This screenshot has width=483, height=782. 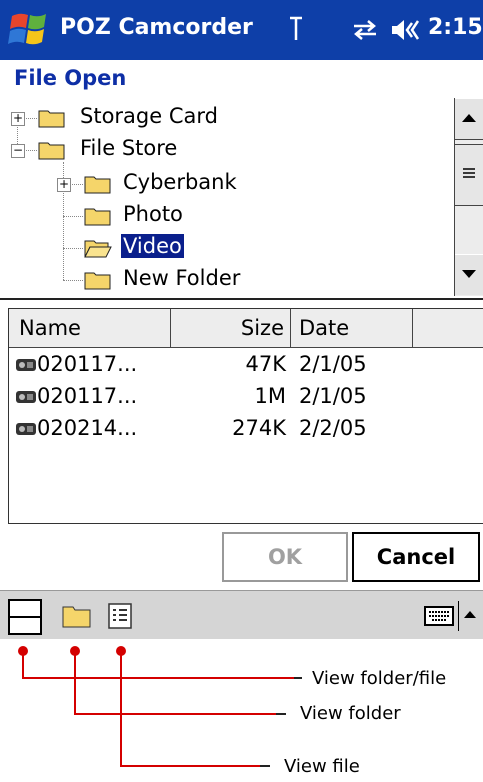 What do you see at coordinates (18, 151) in the screenshot?
I see `collapse-icon: −` at bounding box center [18, 151].